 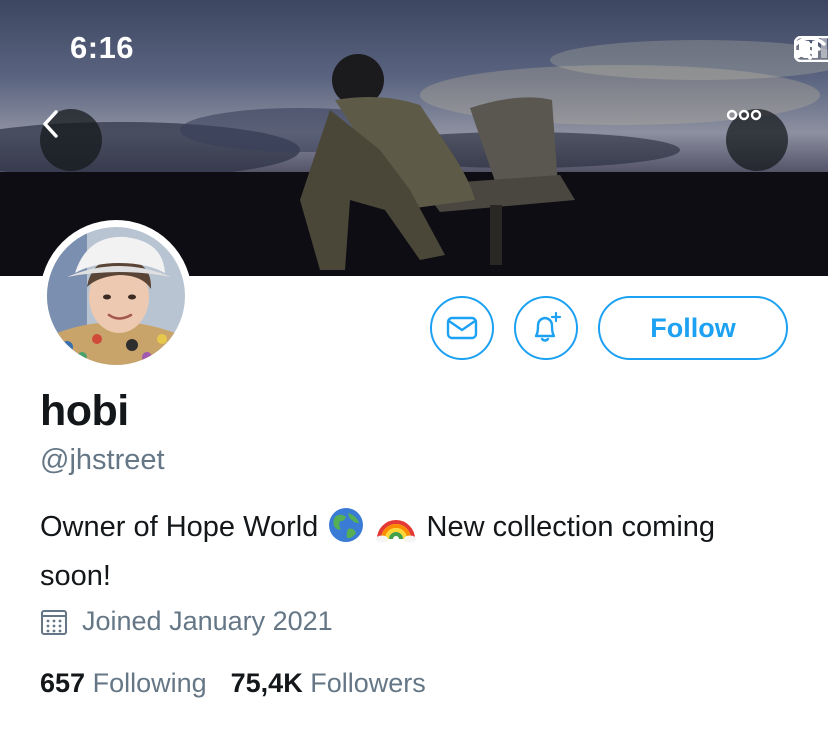 What do you see at coordinates (102, 47) in the screenshot?
I see `status-time: 6:16` at bounding box center [102, 47].